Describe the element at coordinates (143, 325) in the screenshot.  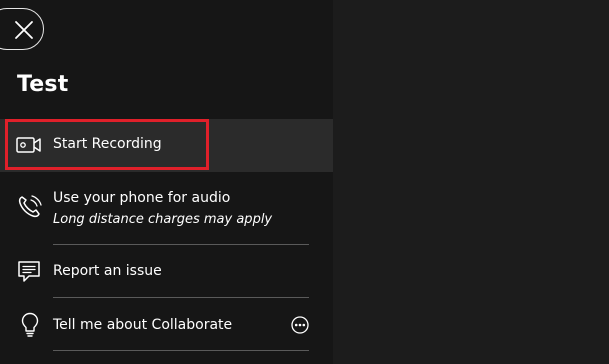
I see `about-collaborate-label: Tell me about Collaborate` at that location.